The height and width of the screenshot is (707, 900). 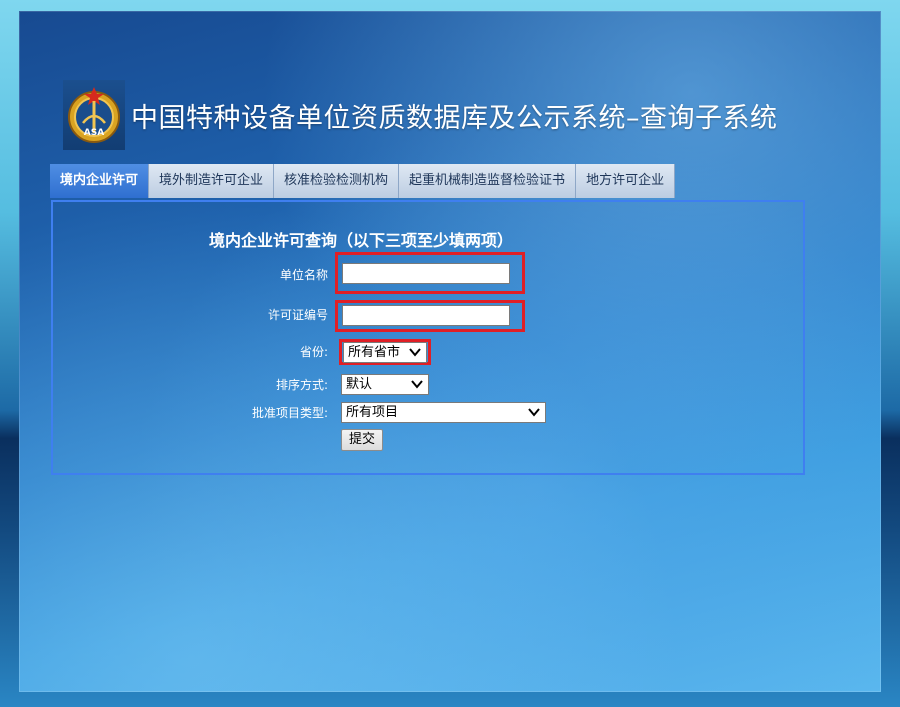 I want to click on query-title: 境内企业许可查询（以下三项至少填两项）, so click(x=361, y=240).